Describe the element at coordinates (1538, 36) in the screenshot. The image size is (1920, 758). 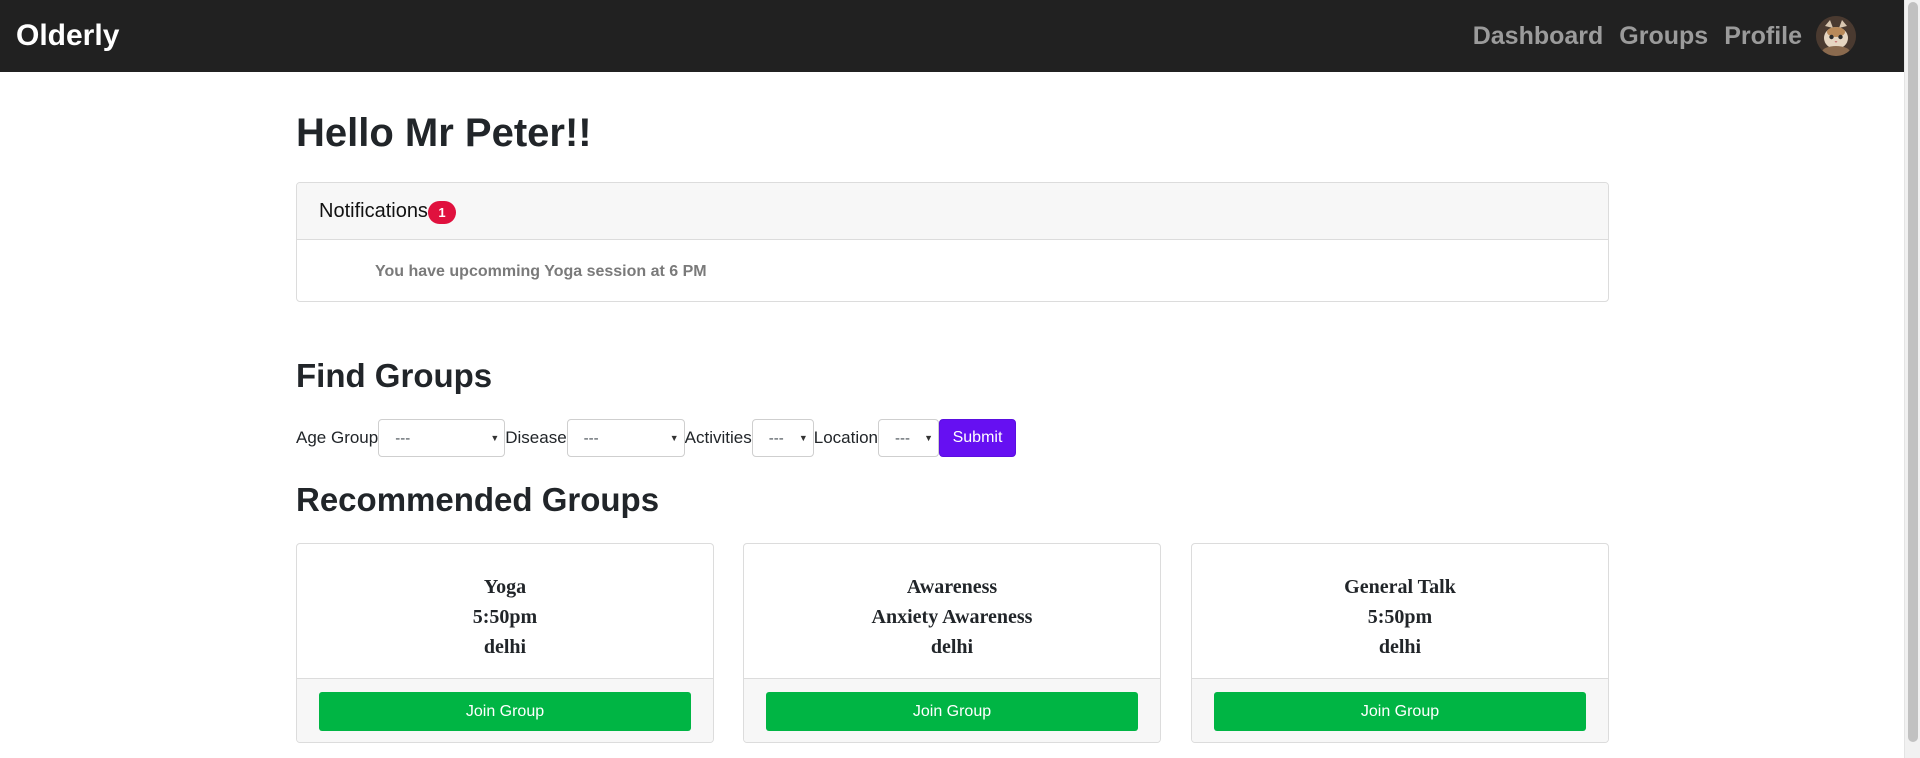
I see `nav-link-dashboard: Dashboard` at that location.